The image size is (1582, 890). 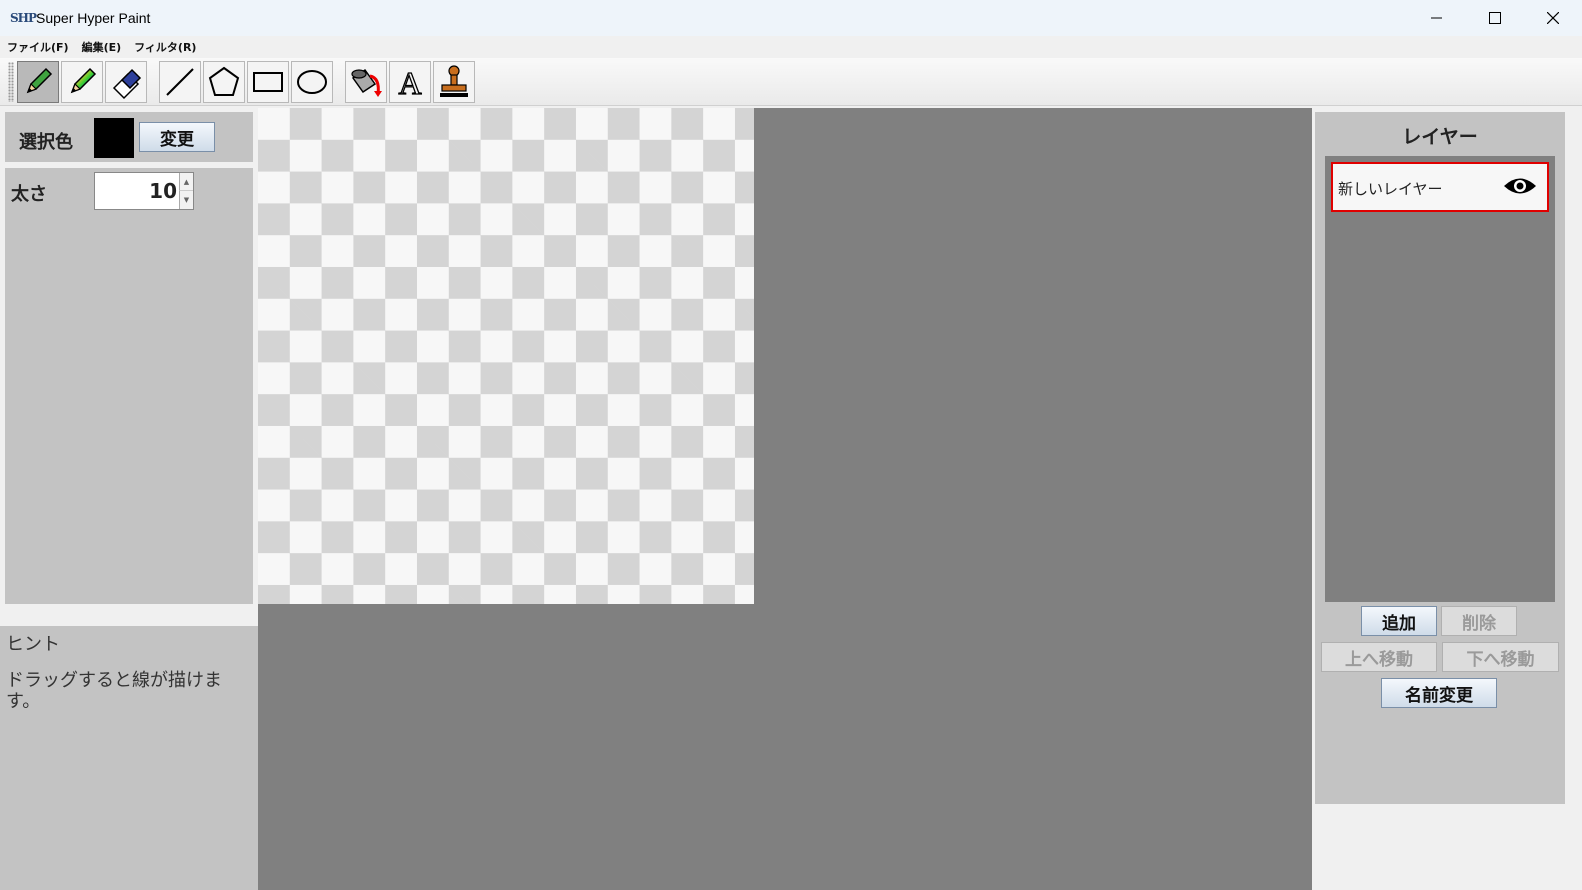 I want to click on move-layer-down-button: 下へ移動, so click(x=1500, y=657).